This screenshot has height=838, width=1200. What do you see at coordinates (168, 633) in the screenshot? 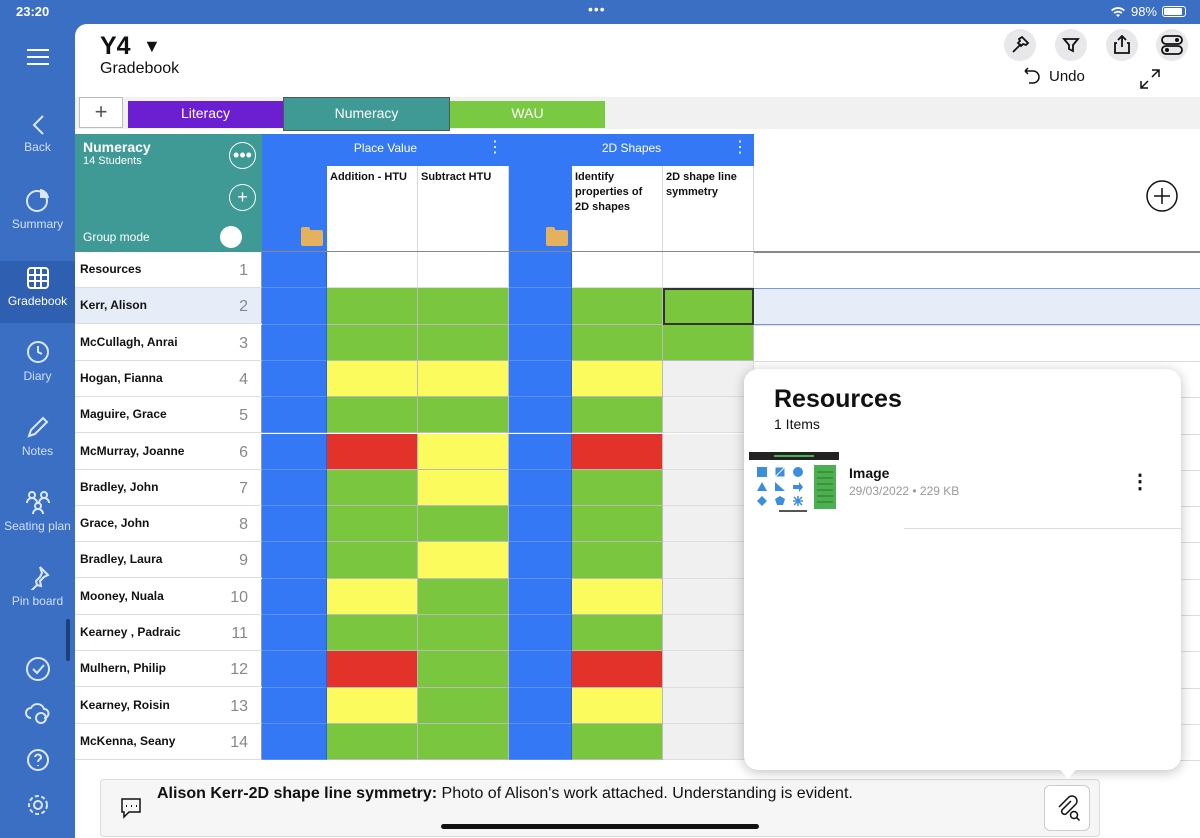
I see `student-row-label: Kearney , Padraic 11` at bounding box center [168, 633].